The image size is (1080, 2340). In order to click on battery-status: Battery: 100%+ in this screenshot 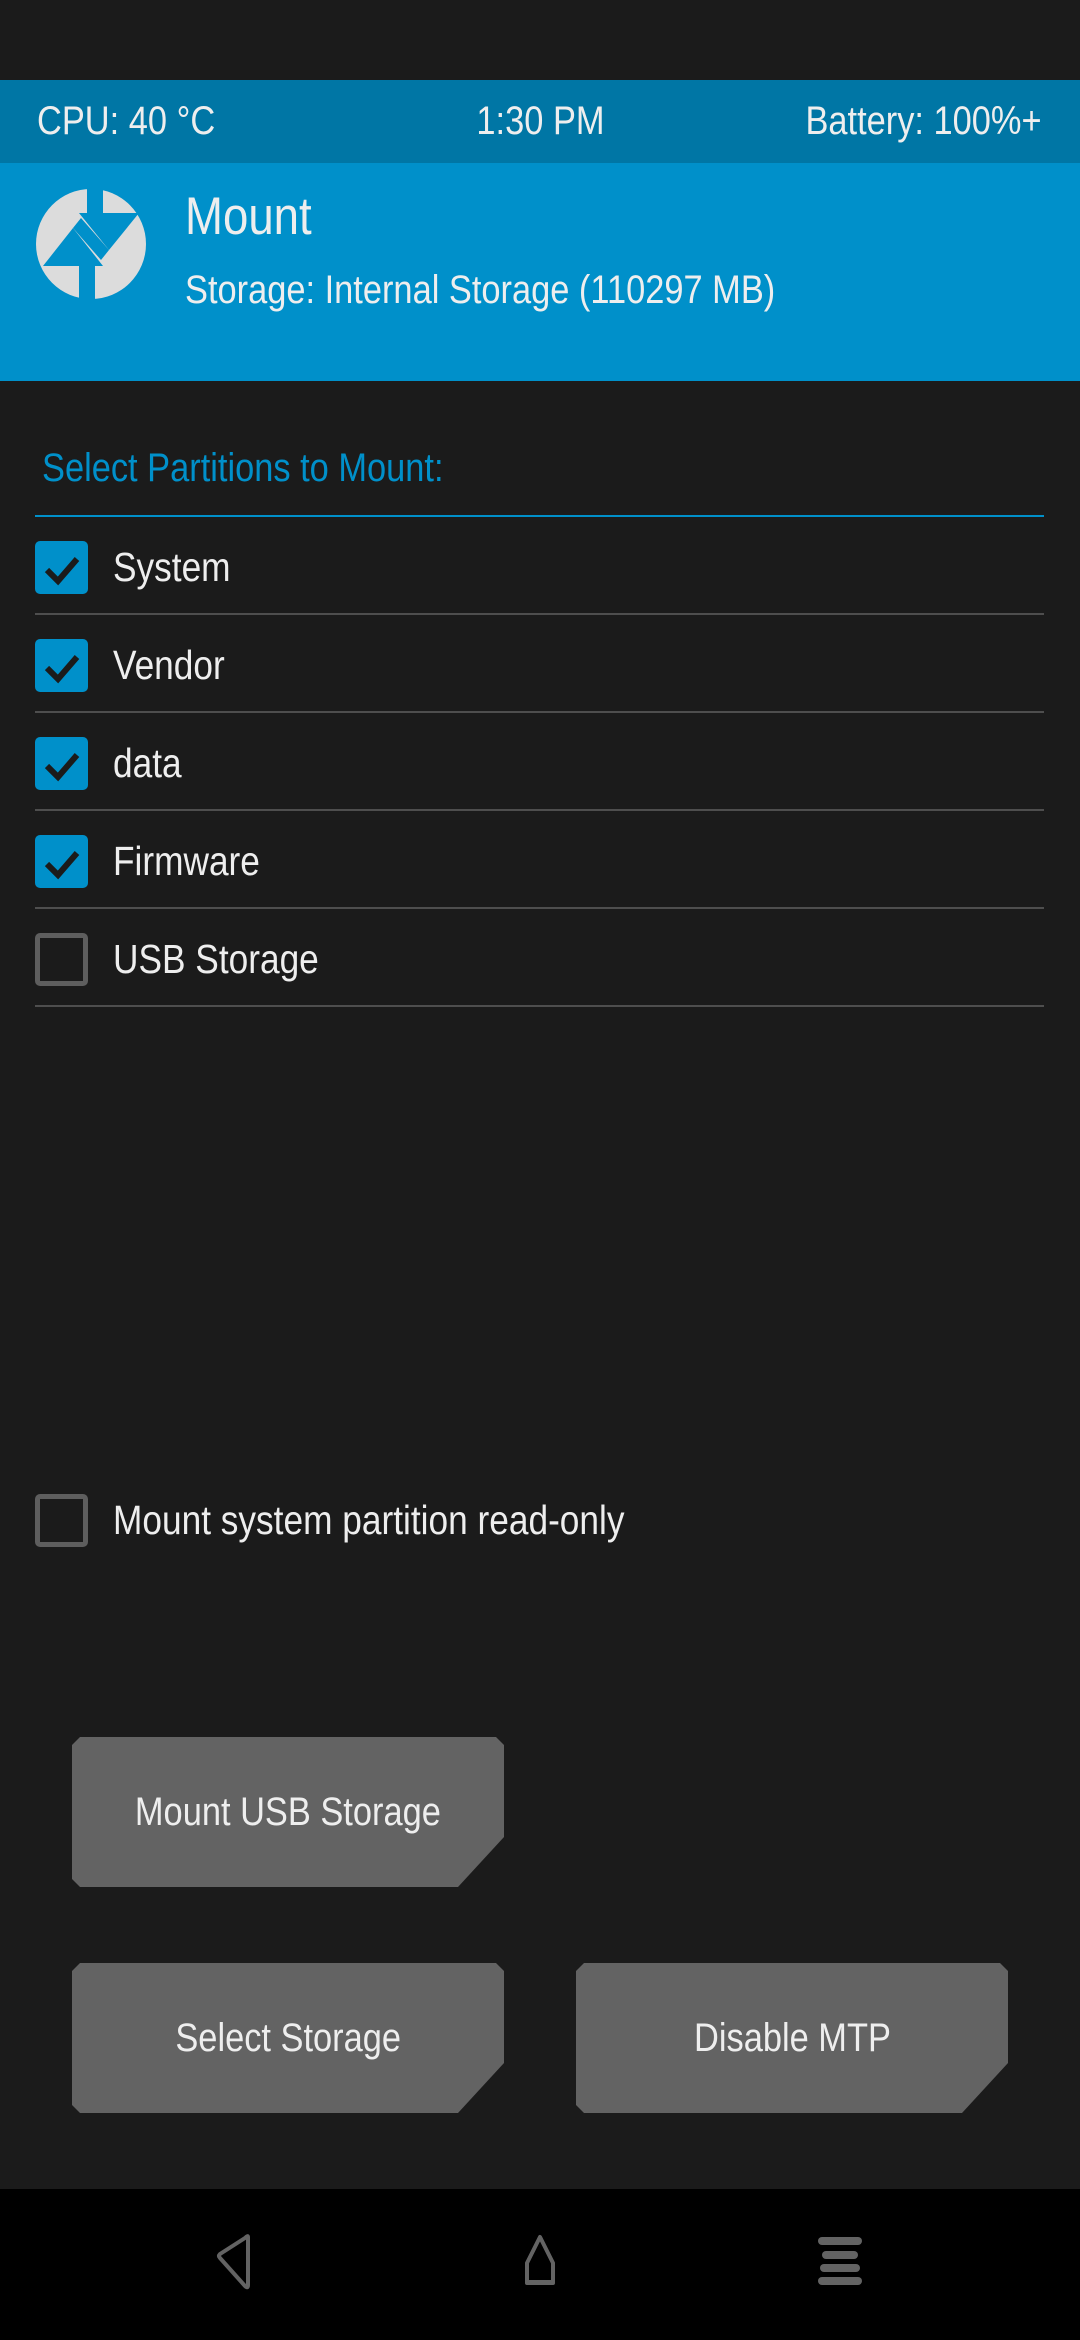, I will do `click(923, 121)`.